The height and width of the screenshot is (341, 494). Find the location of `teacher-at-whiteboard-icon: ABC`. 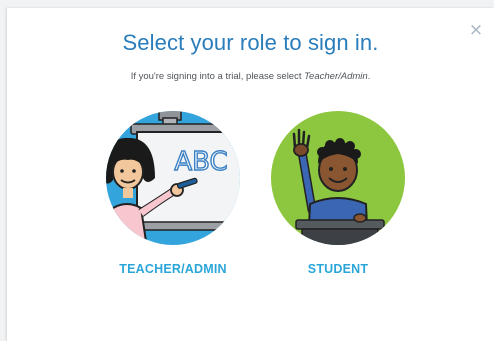

teacher-at-whiteboard-icon: ABC is located at coordinates (173, 178).